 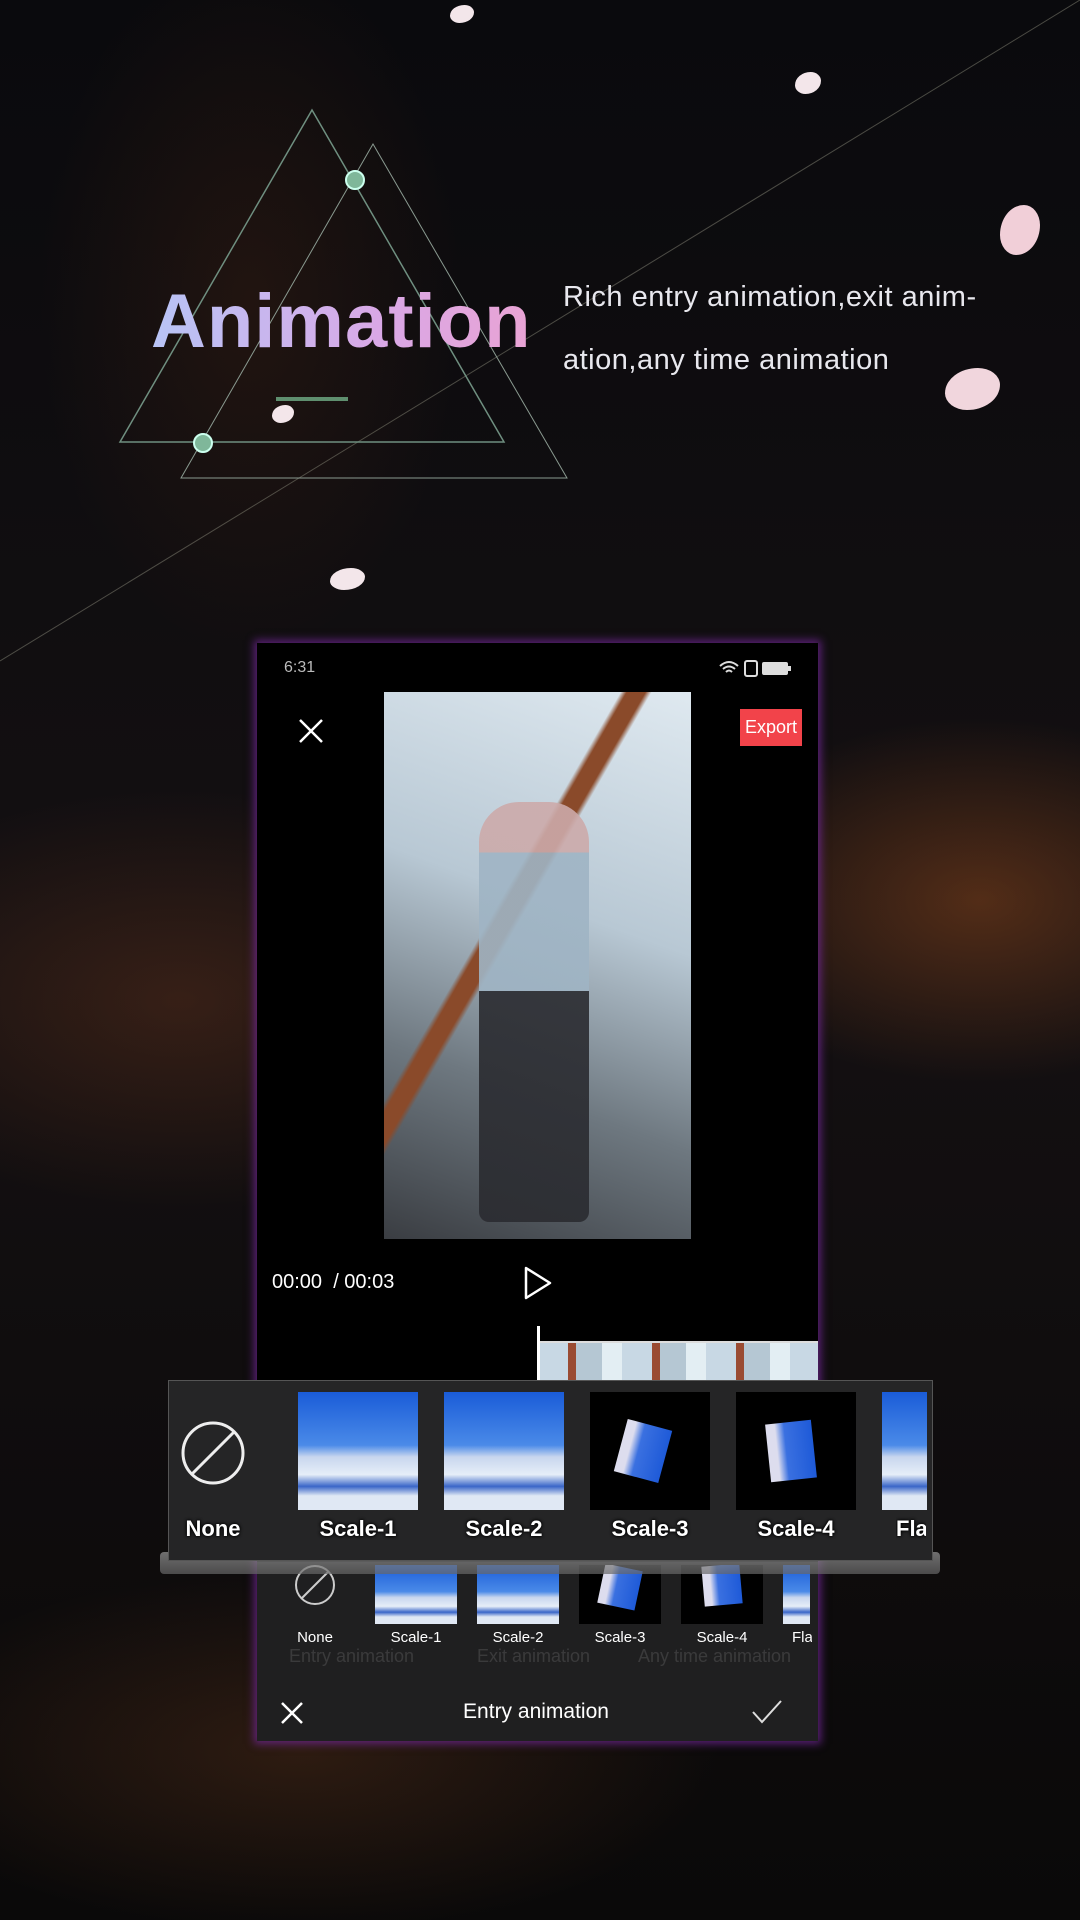 What do you see at coordinates (904, 1451) in the screenshot?
I see `thumb-fla` at bounding box center [904, 1451].